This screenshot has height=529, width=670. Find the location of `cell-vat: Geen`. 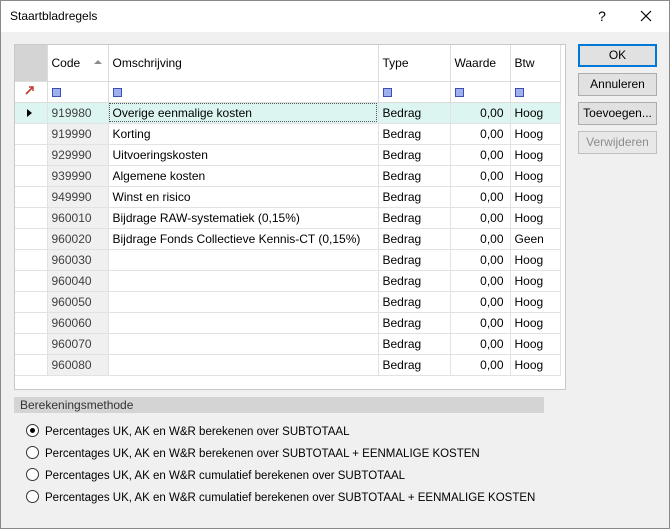

cell-vat: Geen is located at coordinates (535, 239).